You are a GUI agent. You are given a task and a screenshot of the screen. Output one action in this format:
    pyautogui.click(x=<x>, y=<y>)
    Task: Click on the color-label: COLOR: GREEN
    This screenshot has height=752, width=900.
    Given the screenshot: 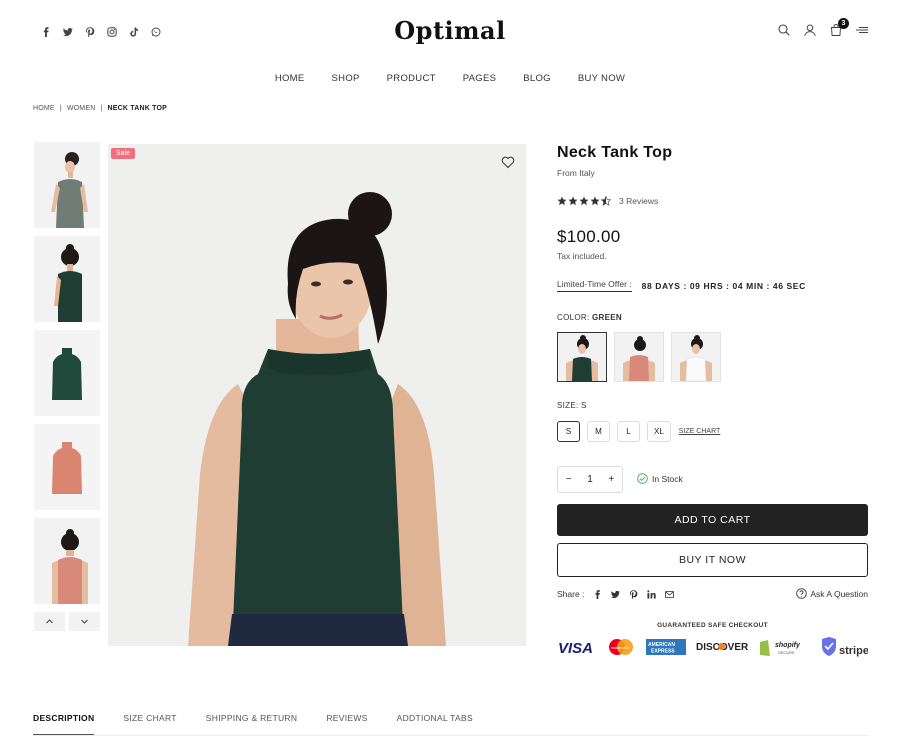 What is the action you would take?
    pyautogui.click(x=589, y=317)
    